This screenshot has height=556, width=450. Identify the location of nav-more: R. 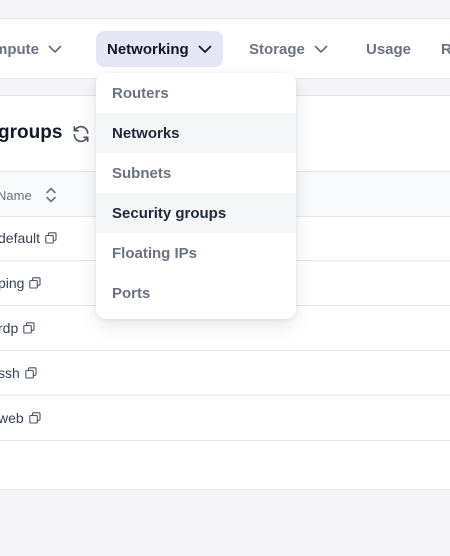
(445, 49).